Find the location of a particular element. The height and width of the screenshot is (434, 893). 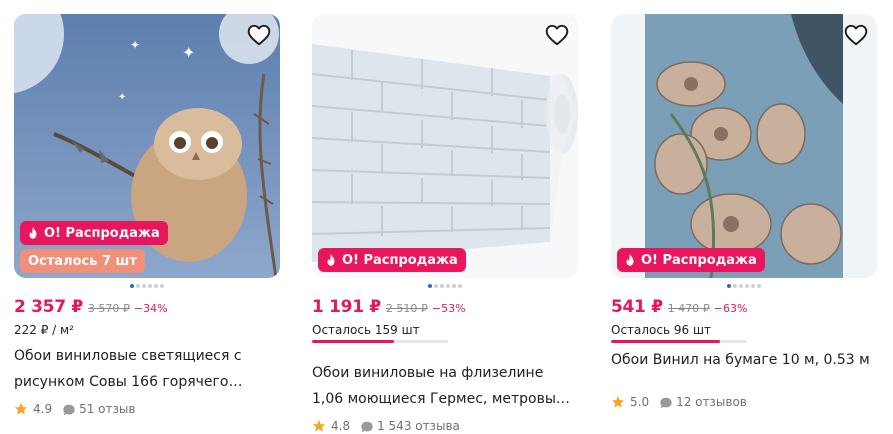

rating-row: 4.9 51 отзыв is located at coordinates (74, 409).